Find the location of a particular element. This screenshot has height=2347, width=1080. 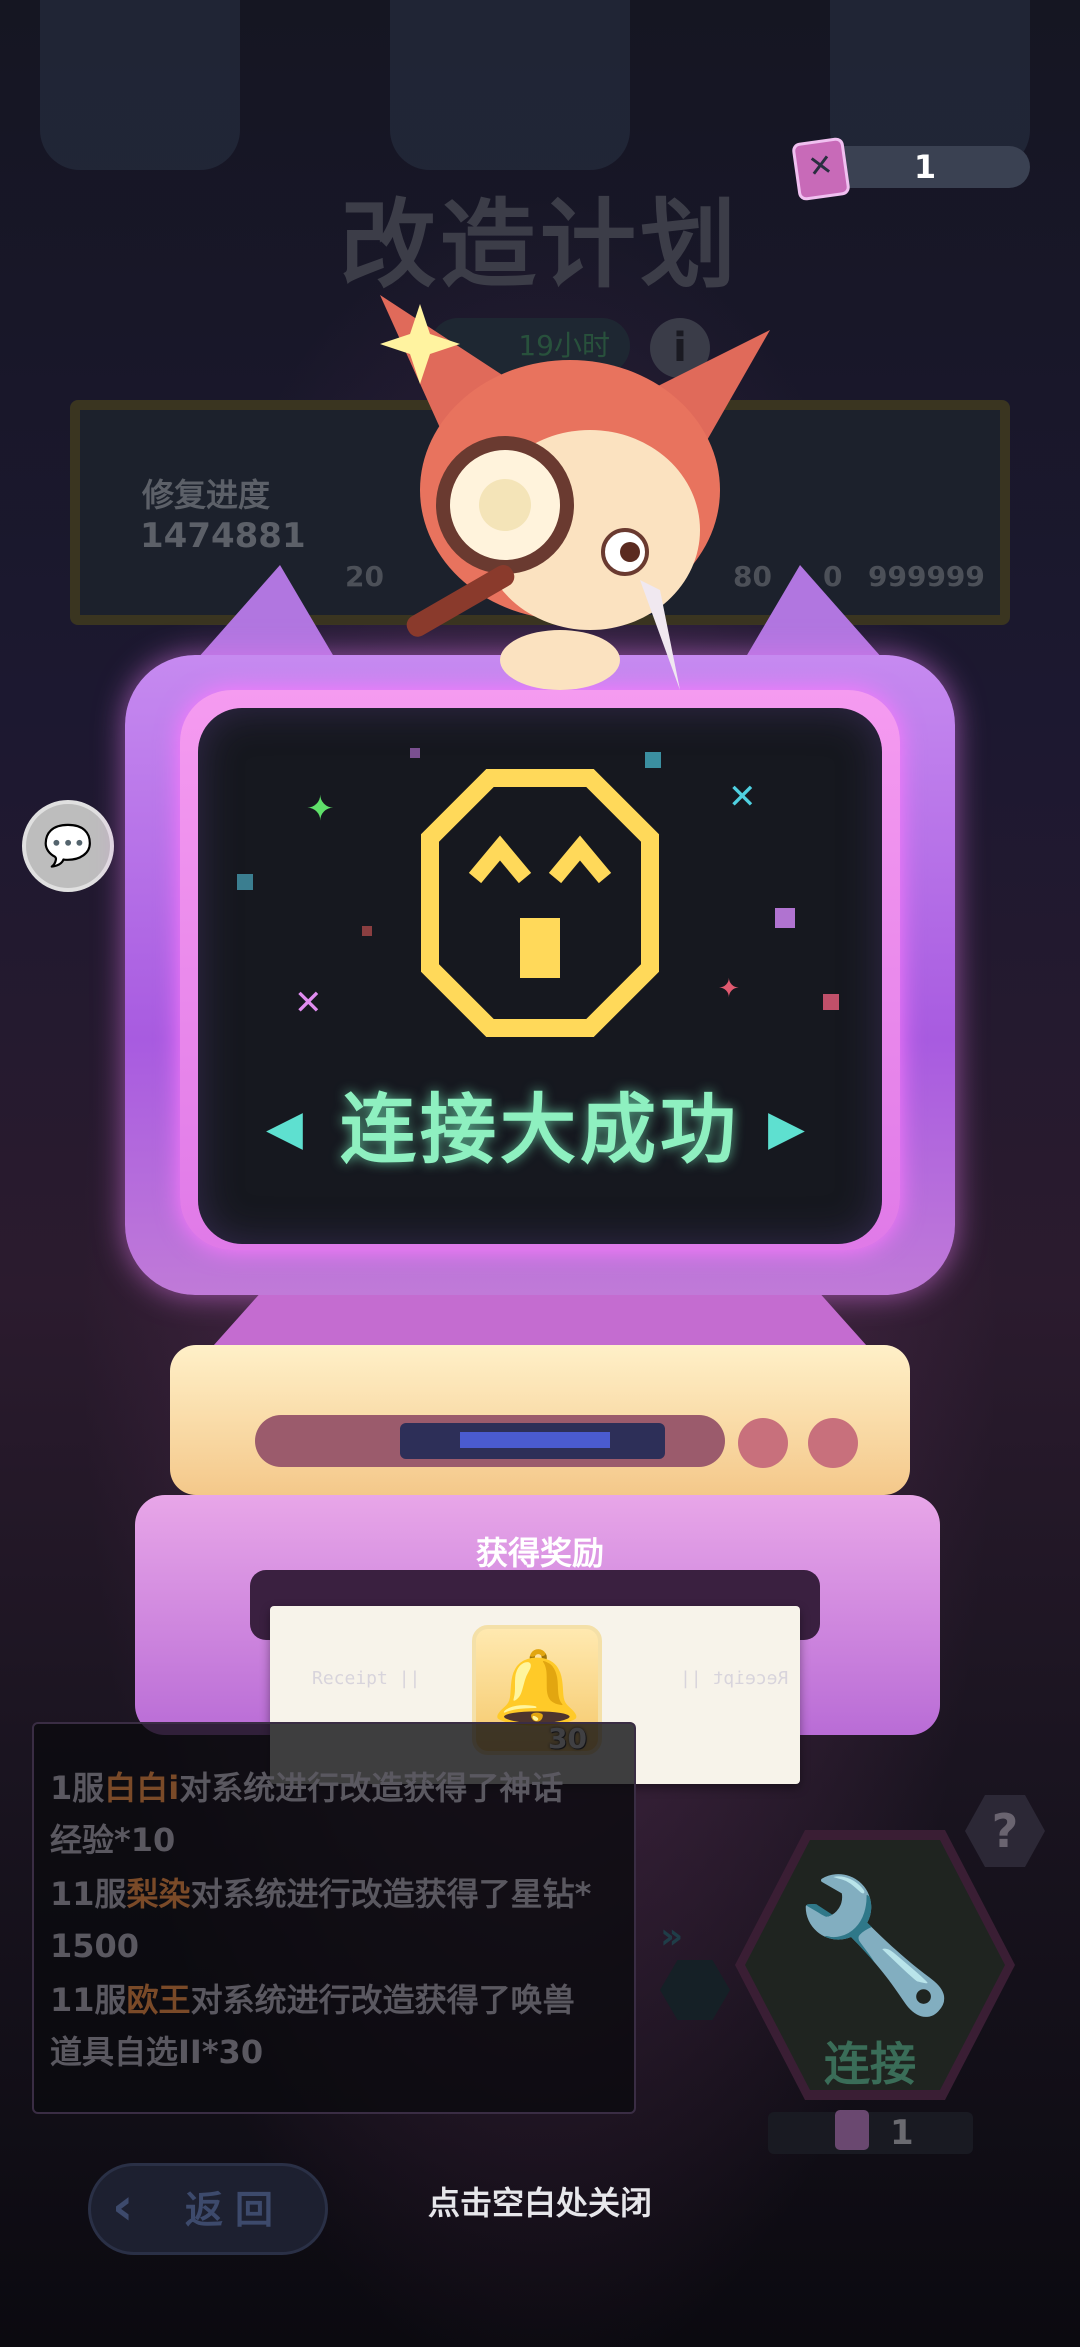

fox-detective-mascot is located at coordinates (575, 492).